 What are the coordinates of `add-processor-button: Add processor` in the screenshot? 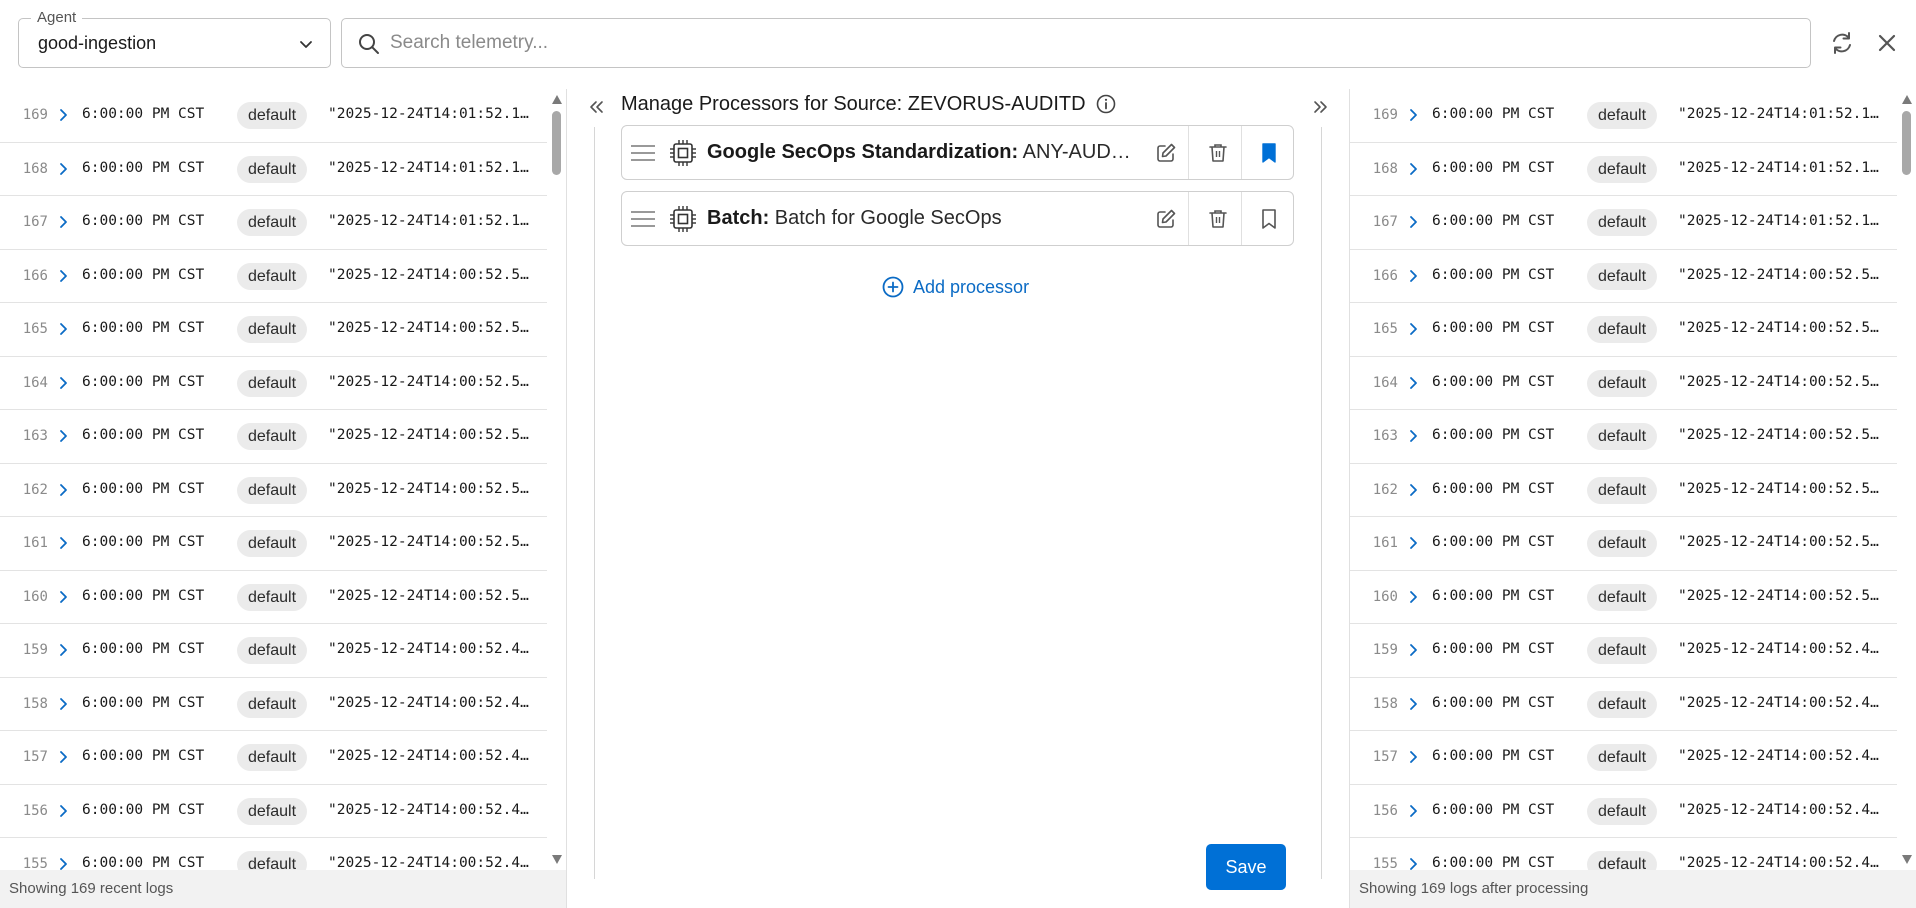 It's located at (955, 287).